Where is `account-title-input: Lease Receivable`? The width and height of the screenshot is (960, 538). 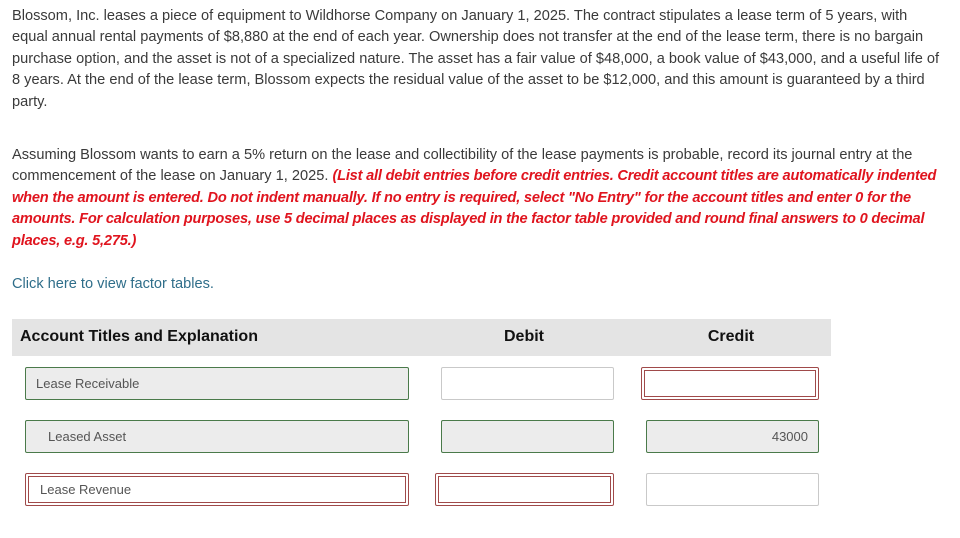
account-title-input: Lease Receivable is located at coordinates (217, 383).